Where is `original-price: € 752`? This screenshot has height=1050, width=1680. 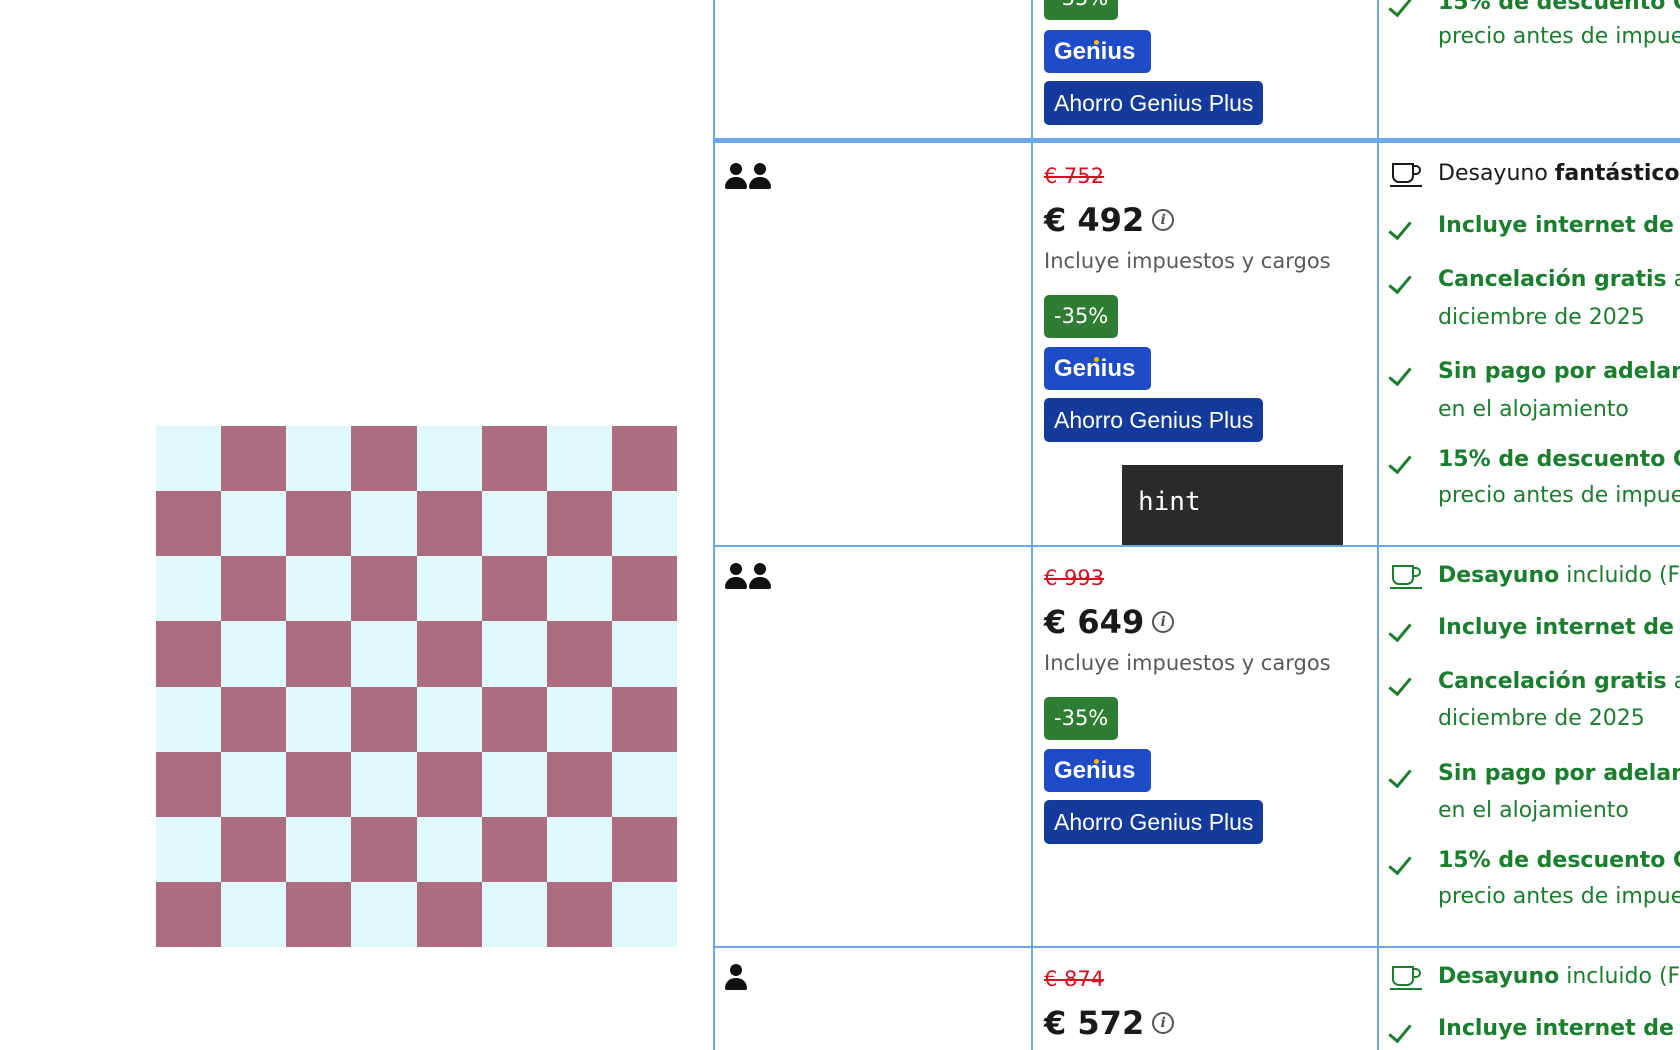
original-price: € 752 is located at coordinates (1074, 176).